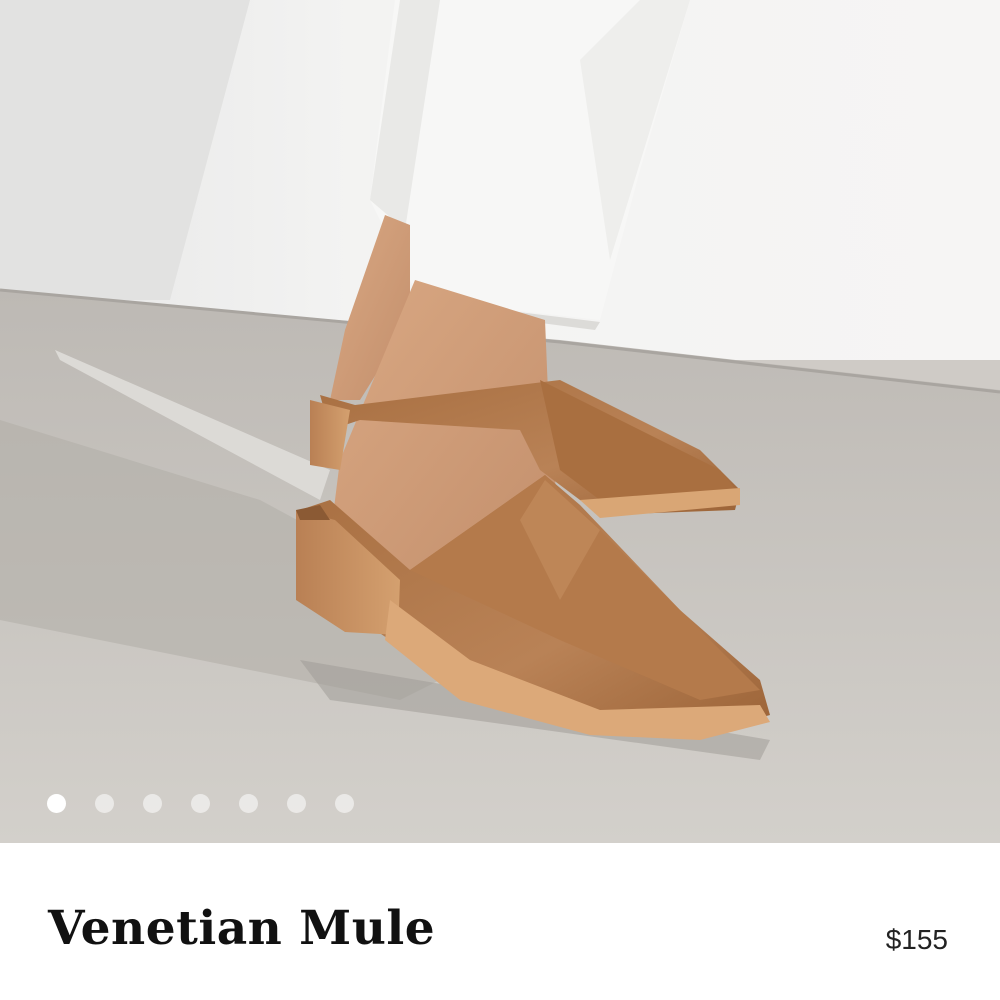  Describe the element at coordinates (242, 928) in the screenshot. I see `product-title: Venetian Mule` at that location.